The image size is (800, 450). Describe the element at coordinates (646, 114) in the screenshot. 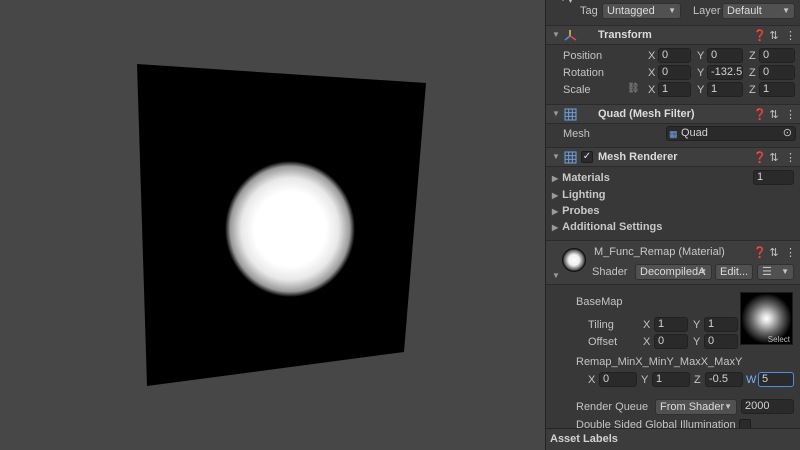

I see `mesh-filter-title: Quad (Mesh Filter)` at that location.